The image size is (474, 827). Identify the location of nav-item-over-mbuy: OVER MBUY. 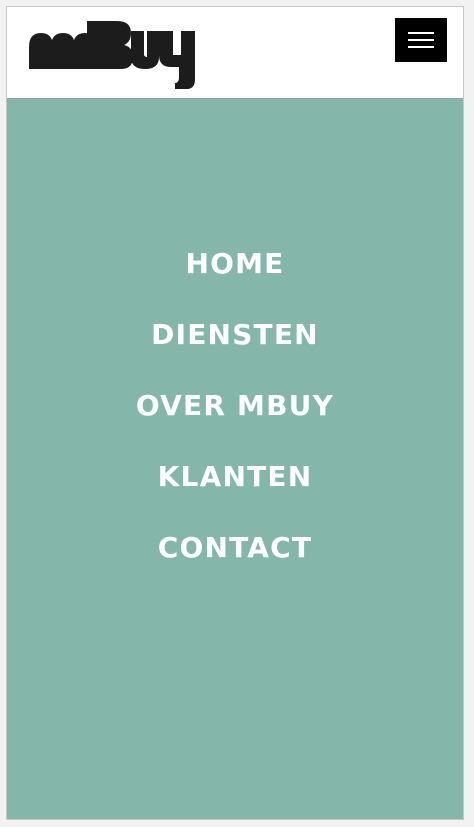
(235, 419).